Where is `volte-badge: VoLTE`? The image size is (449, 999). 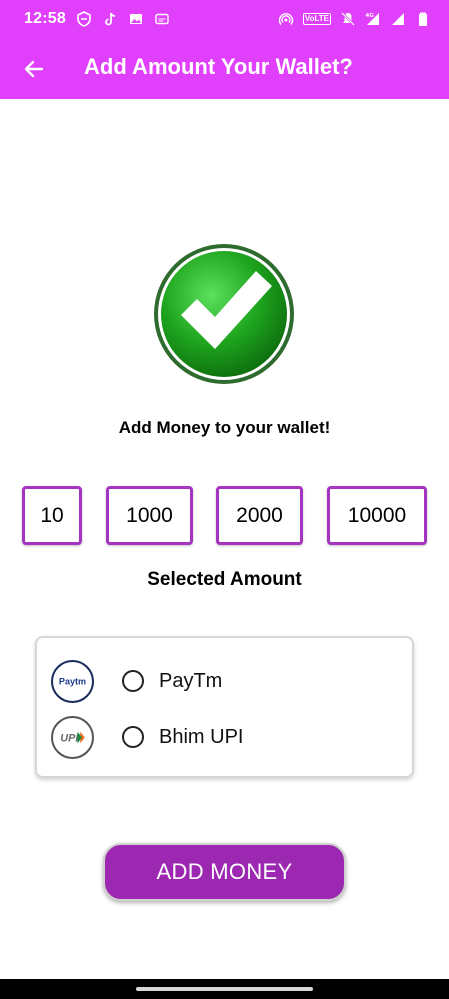 volte-badge: VoLTE is located at coordinates (316, 19).